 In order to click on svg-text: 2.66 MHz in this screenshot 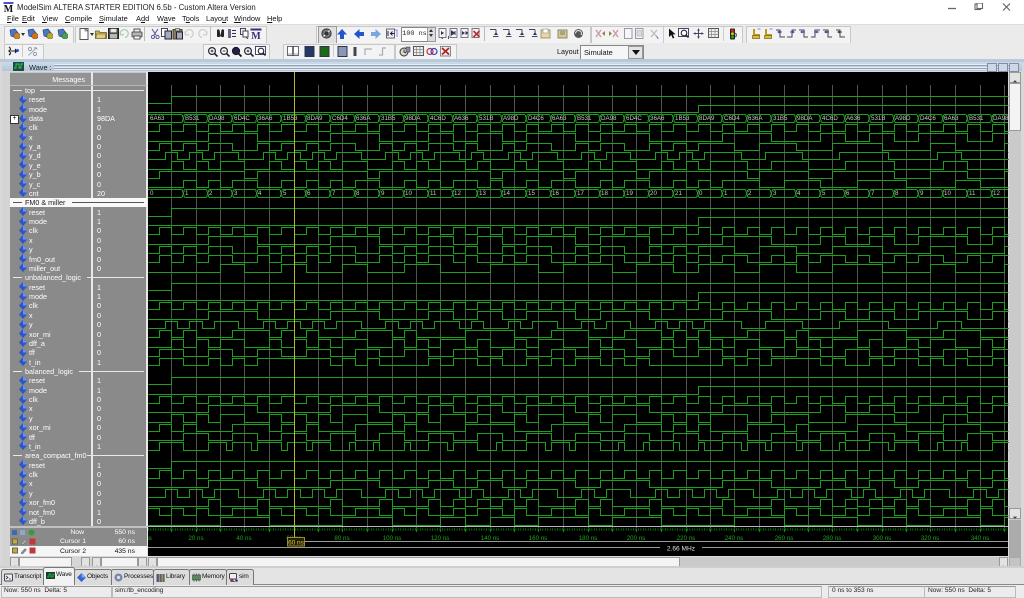, I will do `click(681, 549)`.